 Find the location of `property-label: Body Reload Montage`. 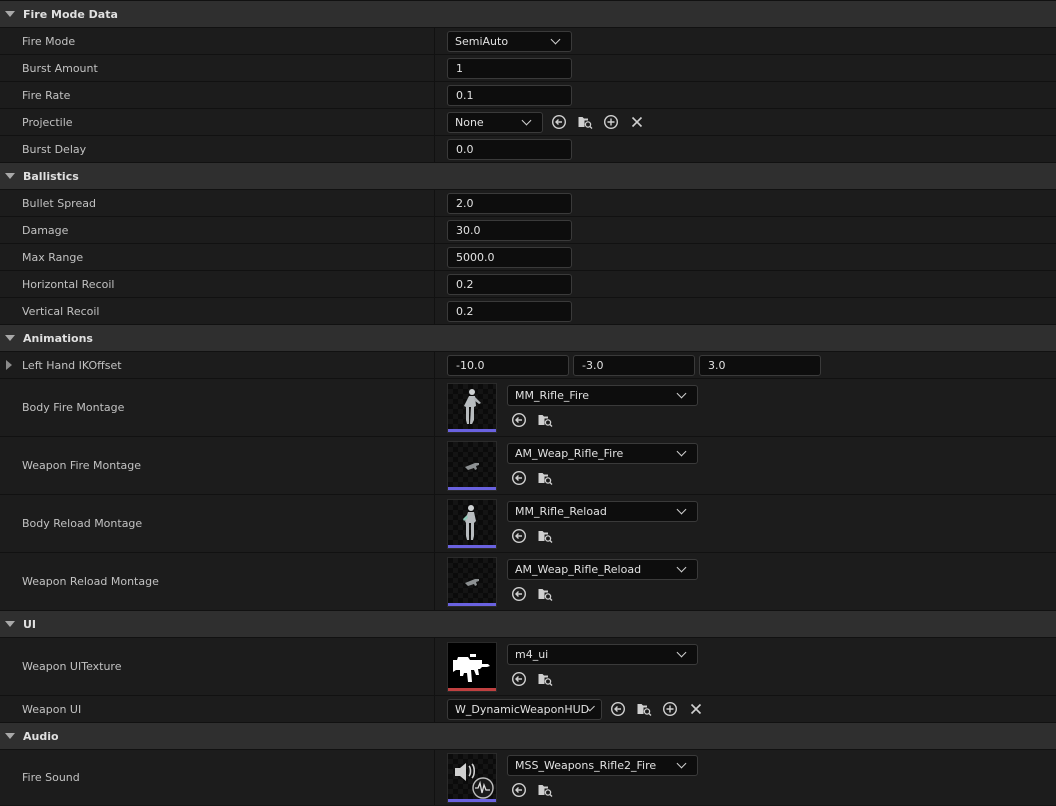

property-label: Body Reload Montage is located at coordinates (217, 523).